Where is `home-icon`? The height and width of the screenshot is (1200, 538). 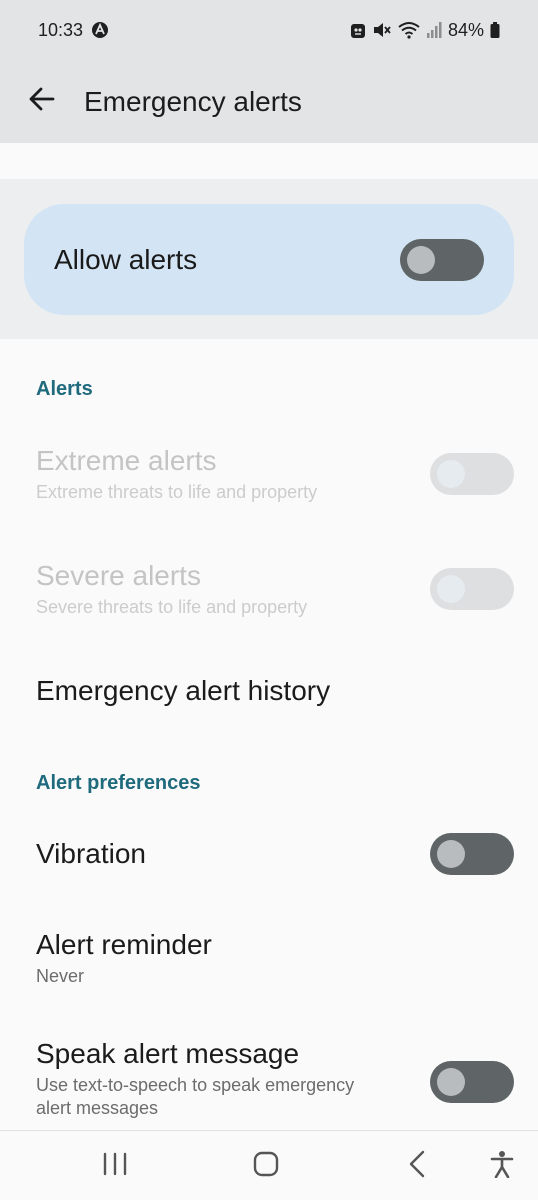
home-icon is located at coordinates (266, 1166).